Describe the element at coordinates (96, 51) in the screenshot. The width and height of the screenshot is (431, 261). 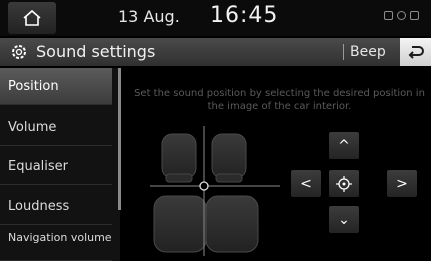
I see `page-title: Sound settings` at that location.